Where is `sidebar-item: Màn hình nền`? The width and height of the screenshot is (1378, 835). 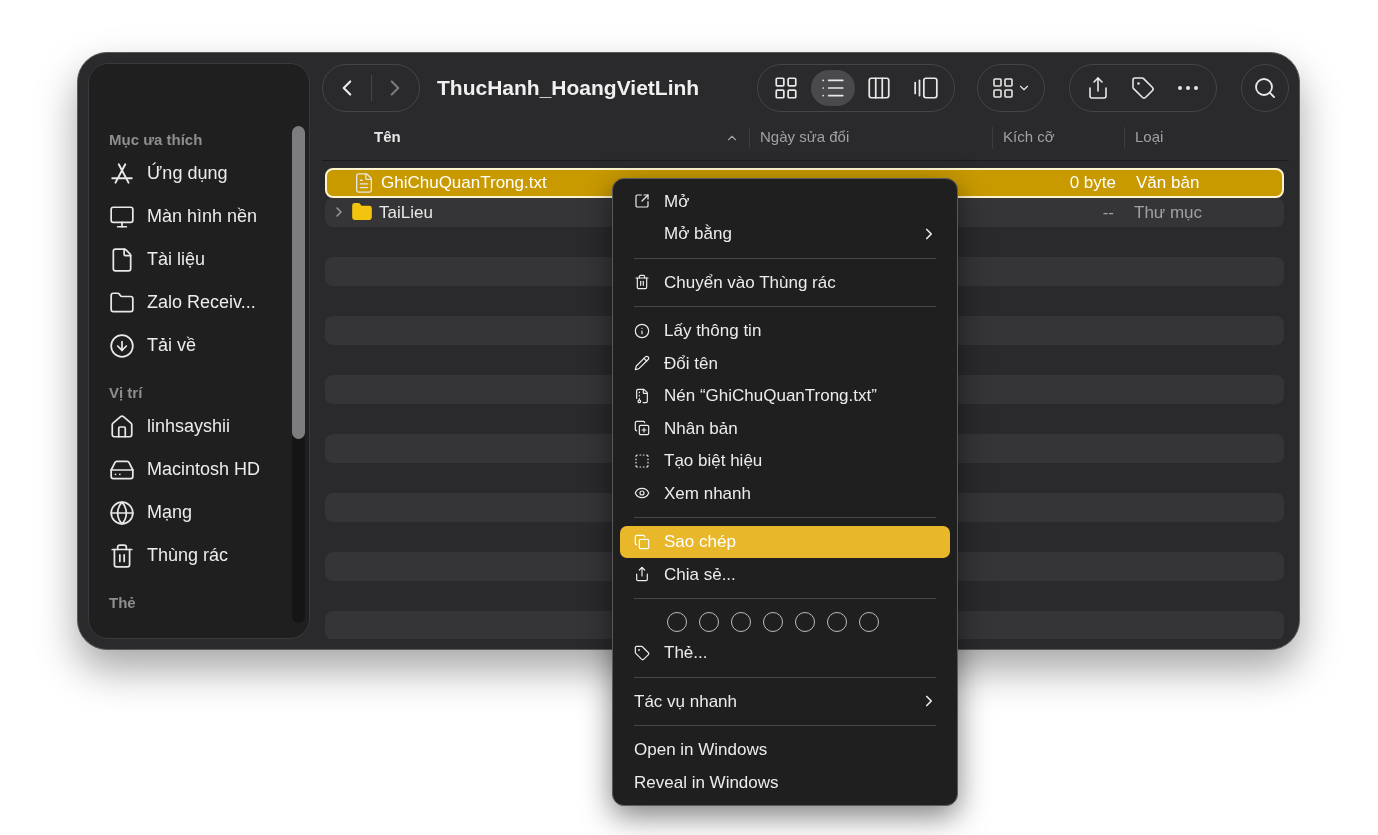 sidebar-item: Màn hình nền is located at coordinates (193, 216).